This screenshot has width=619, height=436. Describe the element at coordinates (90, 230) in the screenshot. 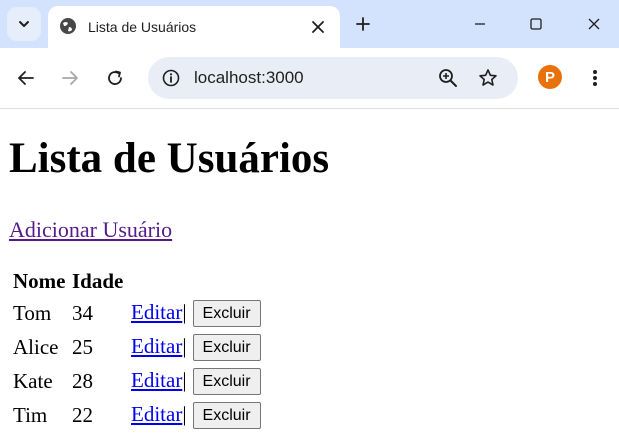

I see `add-user-link: Adicionar Usuário` at that location.